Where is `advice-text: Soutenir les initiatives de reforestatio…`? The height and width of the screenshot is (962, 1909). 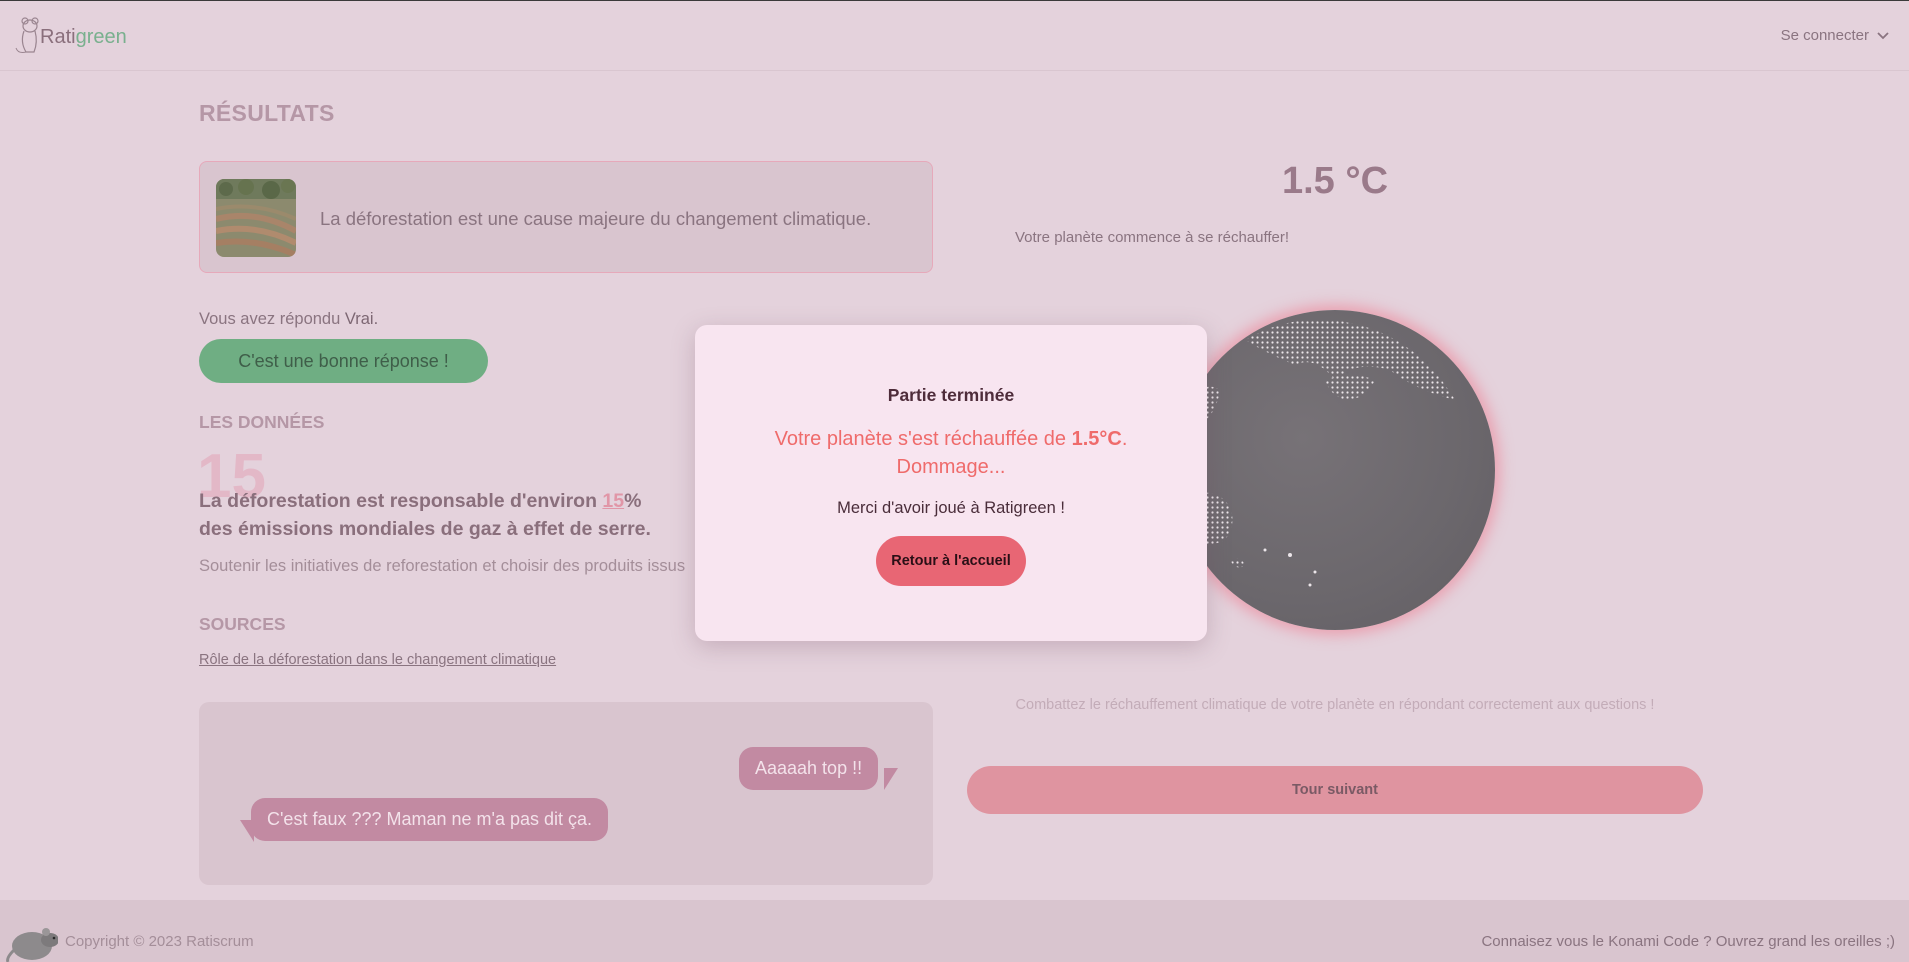
advice-text: Soutenir les initiatives de reforestatio… is located at coordinates (442, 566).